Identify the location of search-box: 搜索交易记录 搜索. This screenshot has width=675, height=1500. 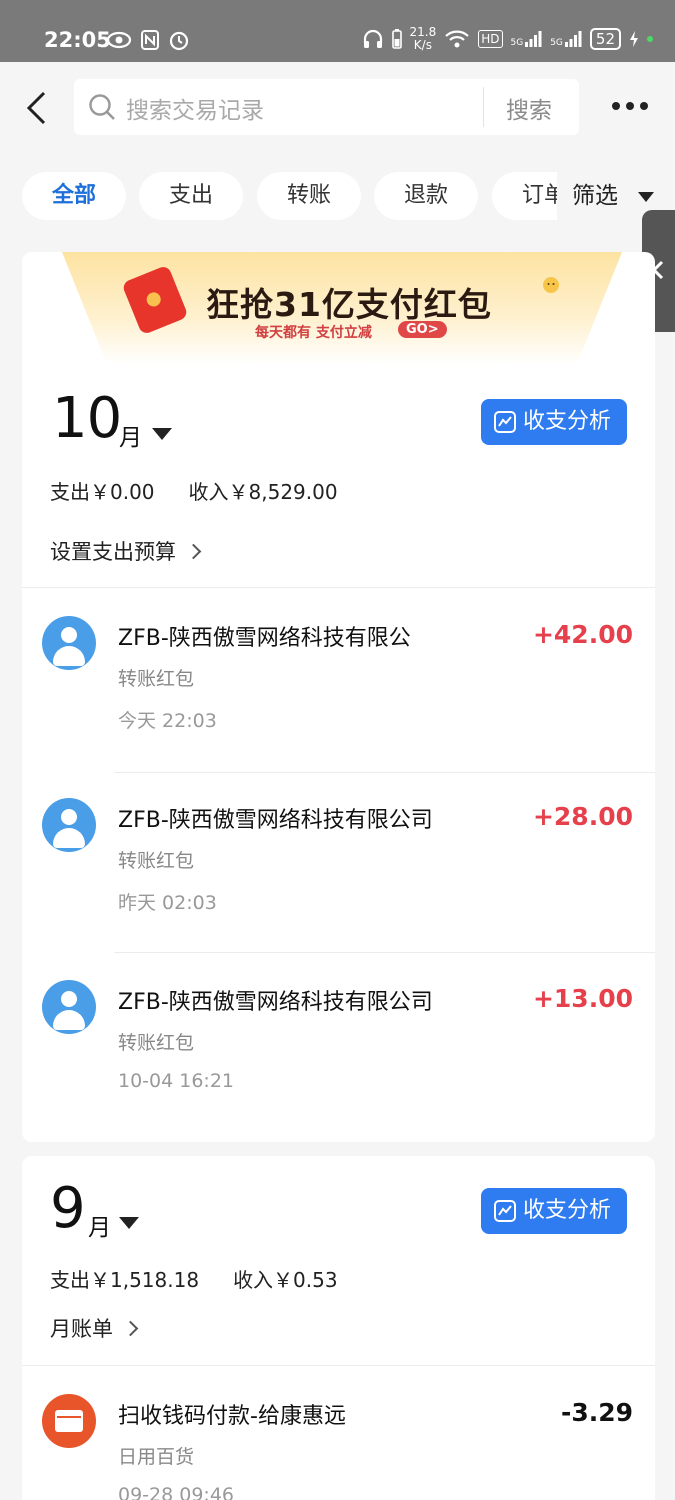
(326, 107).